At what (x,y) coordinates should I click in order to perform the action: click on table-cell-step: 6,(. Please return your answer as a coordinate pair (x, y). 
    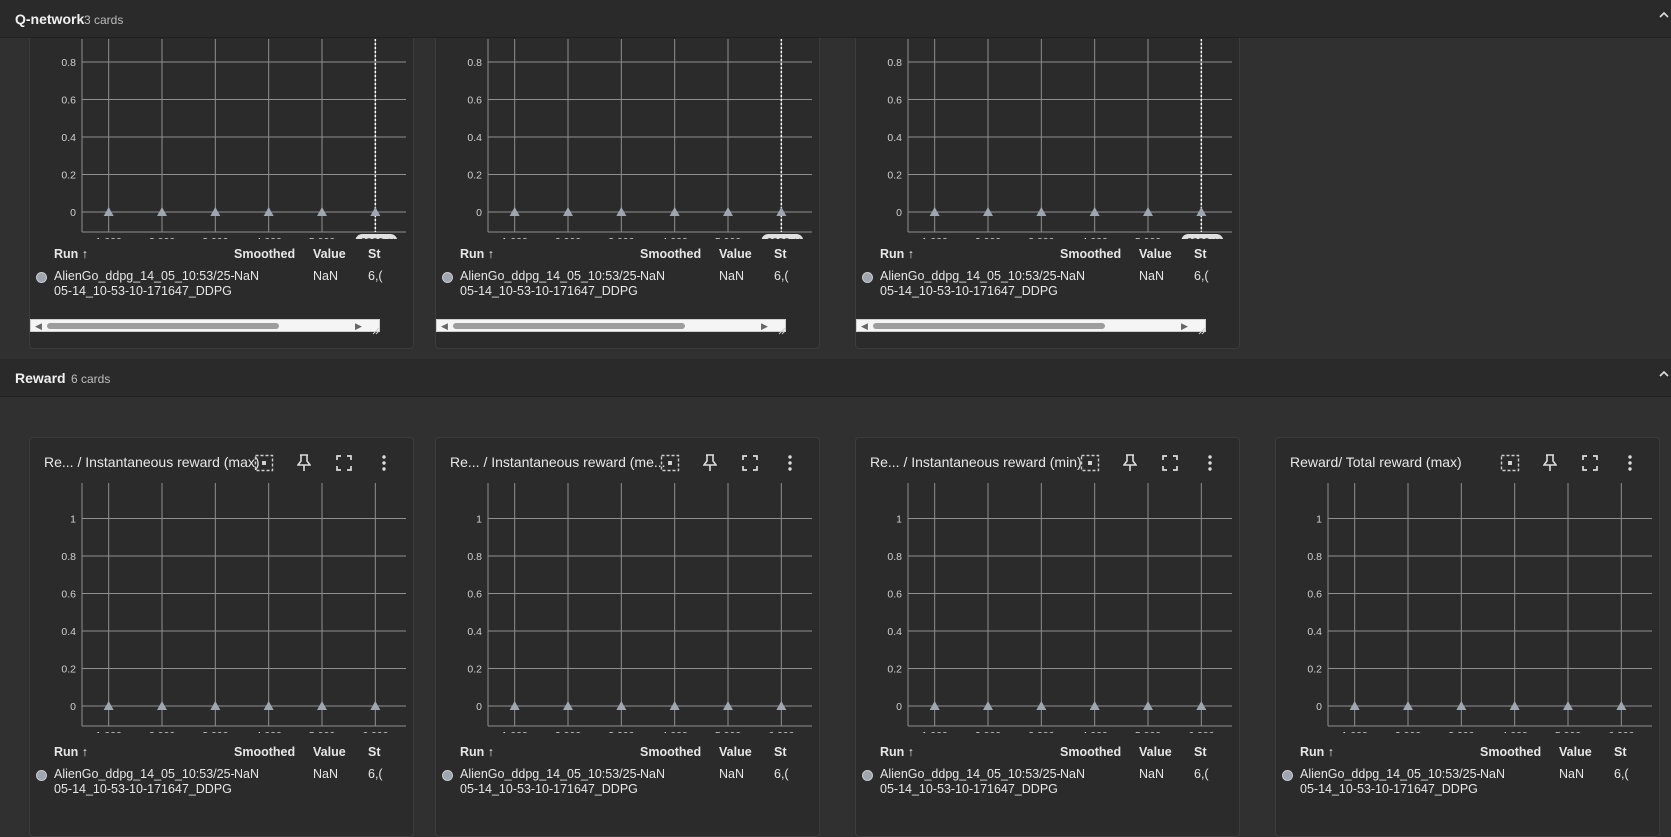
    Looking at the image, I should click on (375, 276).